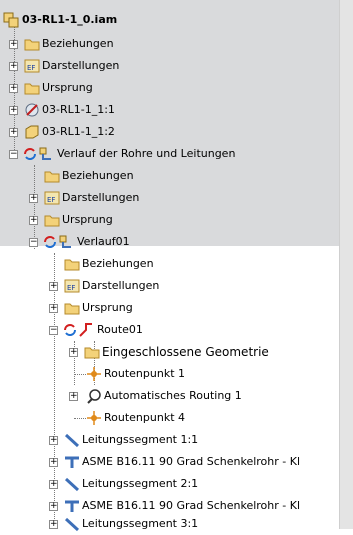 Image resolution: width=353 pixels, height=535 pixels. What do you see at coordinates (140, 523) in the screenshot?
I see `item-label: Leitungssegment 3:1` at bounding box center [140, 523].